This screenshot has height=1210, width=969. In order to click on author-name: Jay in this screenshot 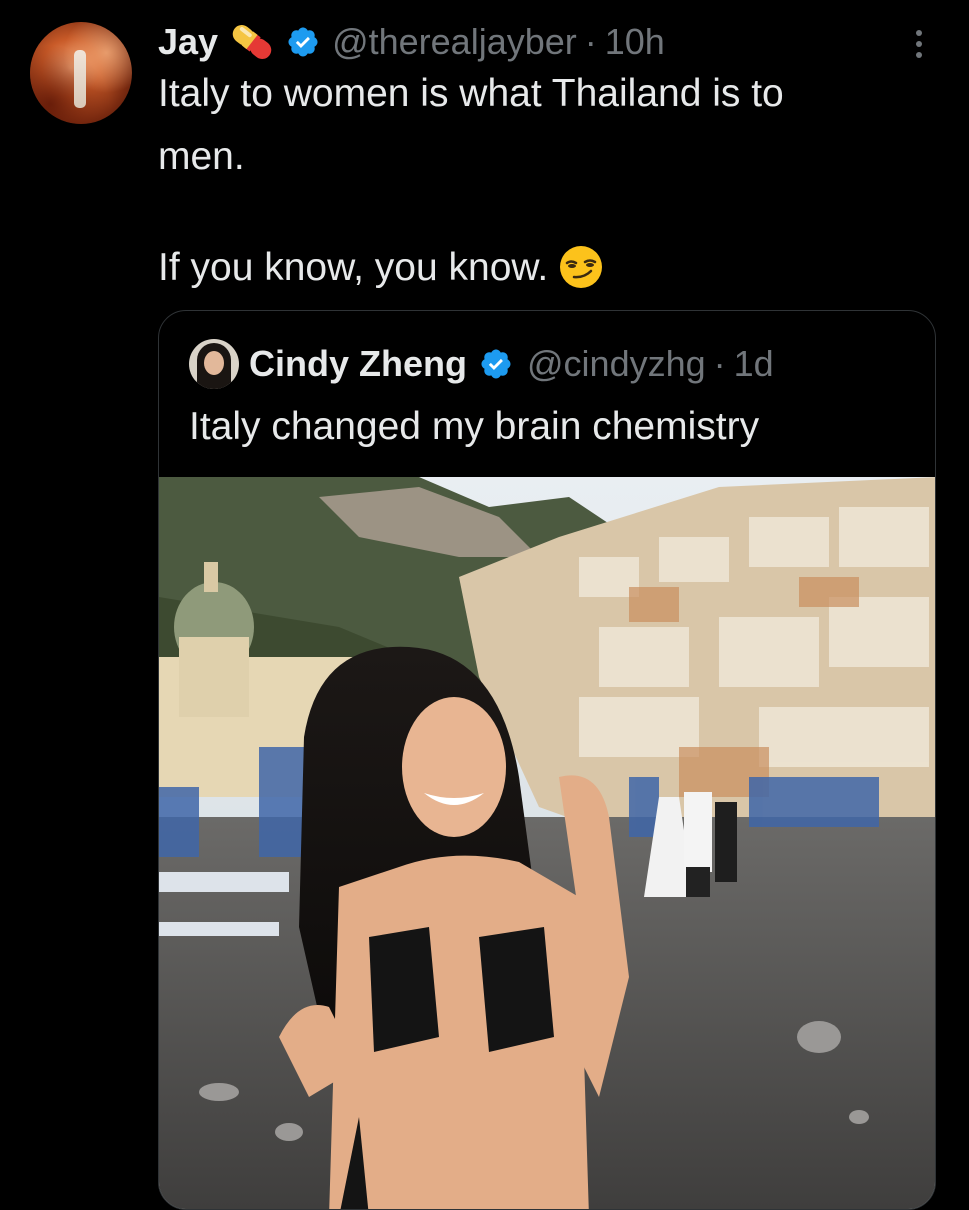, I will do `click(188, 42)`.